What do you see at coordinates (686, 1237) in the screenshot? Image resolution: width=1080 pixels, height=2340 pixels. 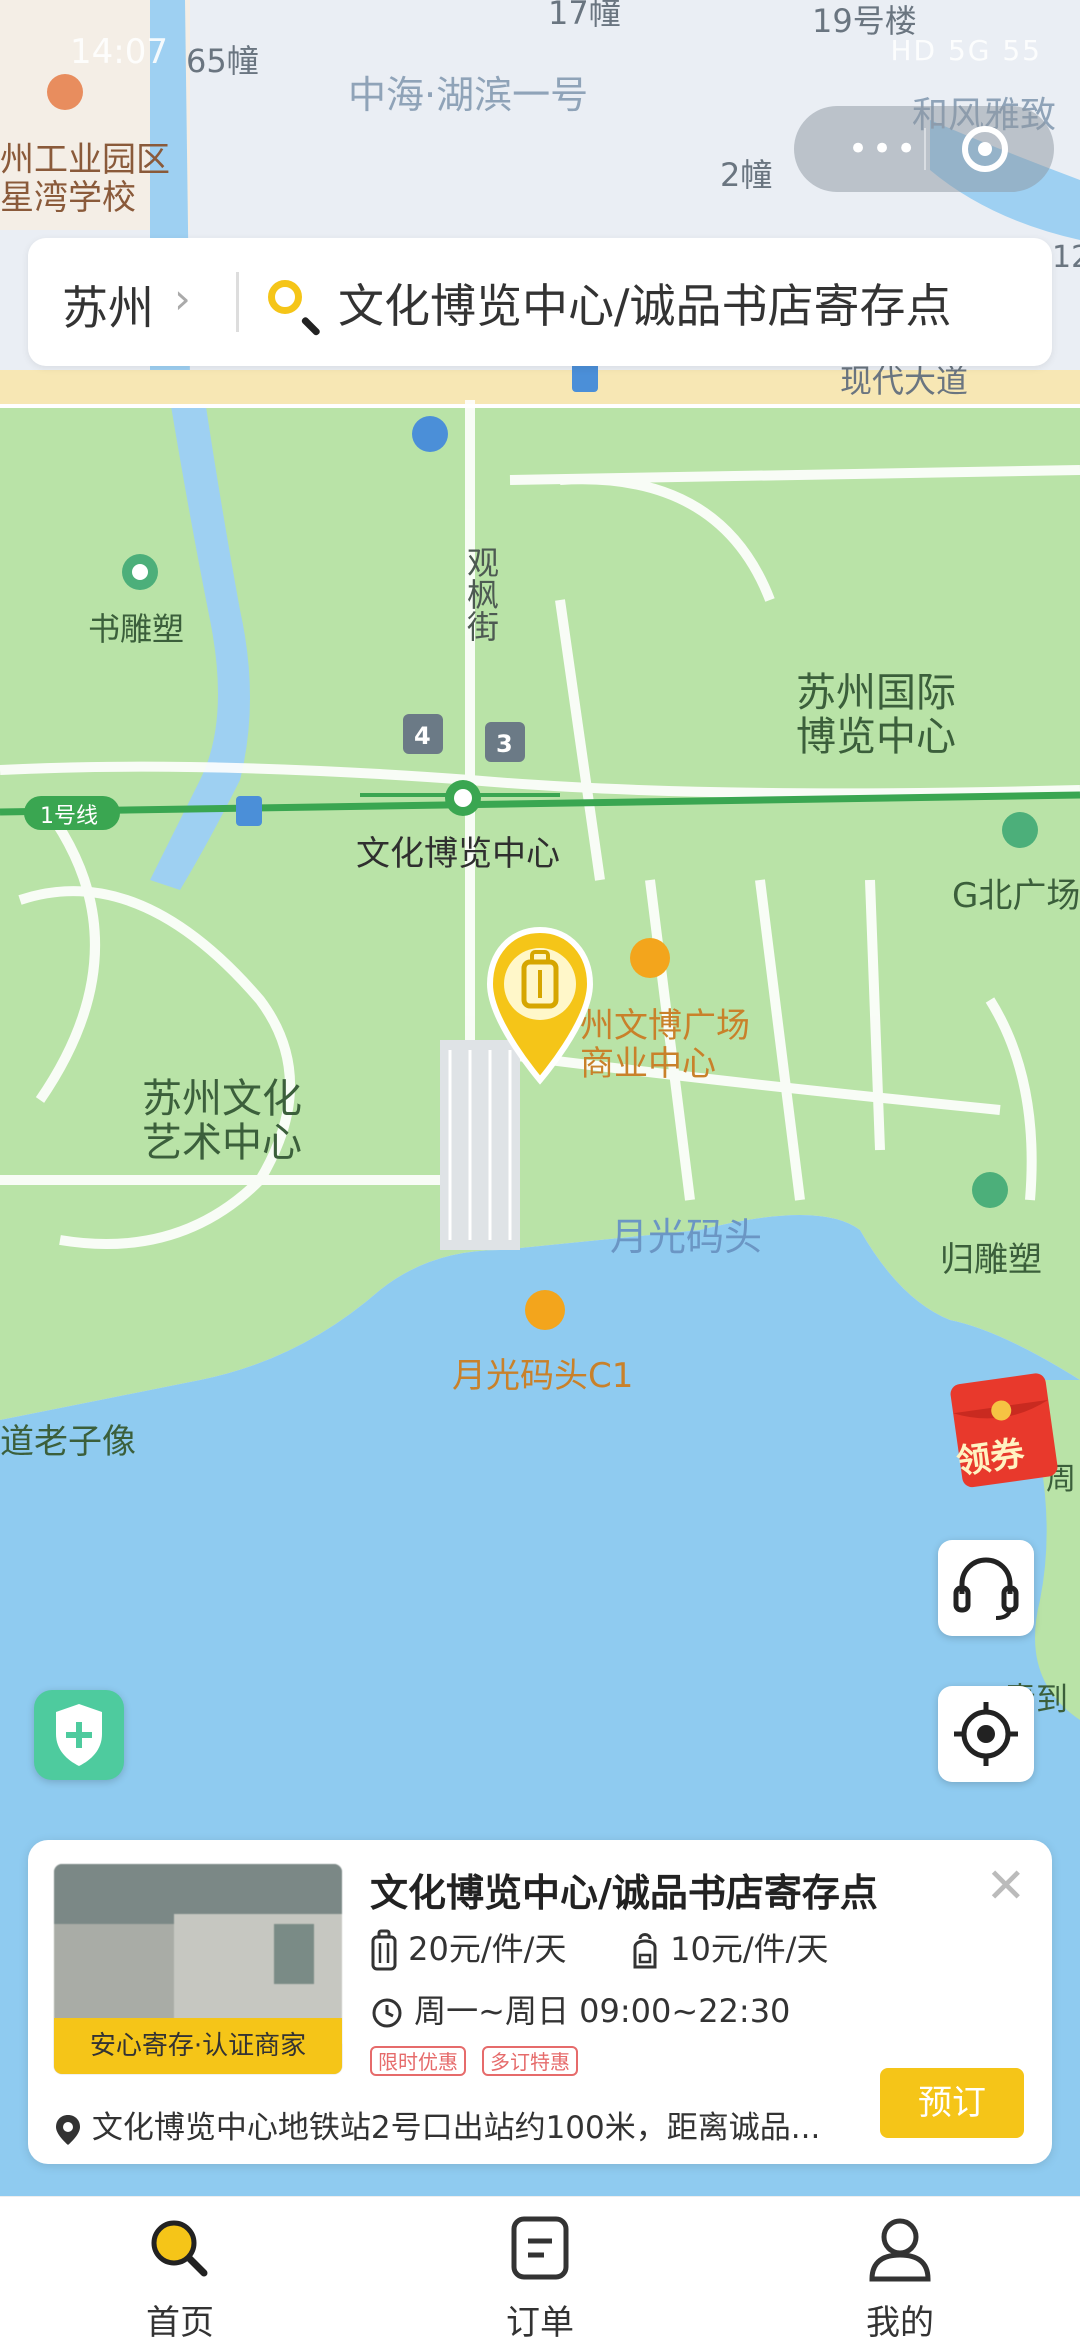 I see `map-label-moonlight-pier: 月光码头` at bounding box center [686, 1237].